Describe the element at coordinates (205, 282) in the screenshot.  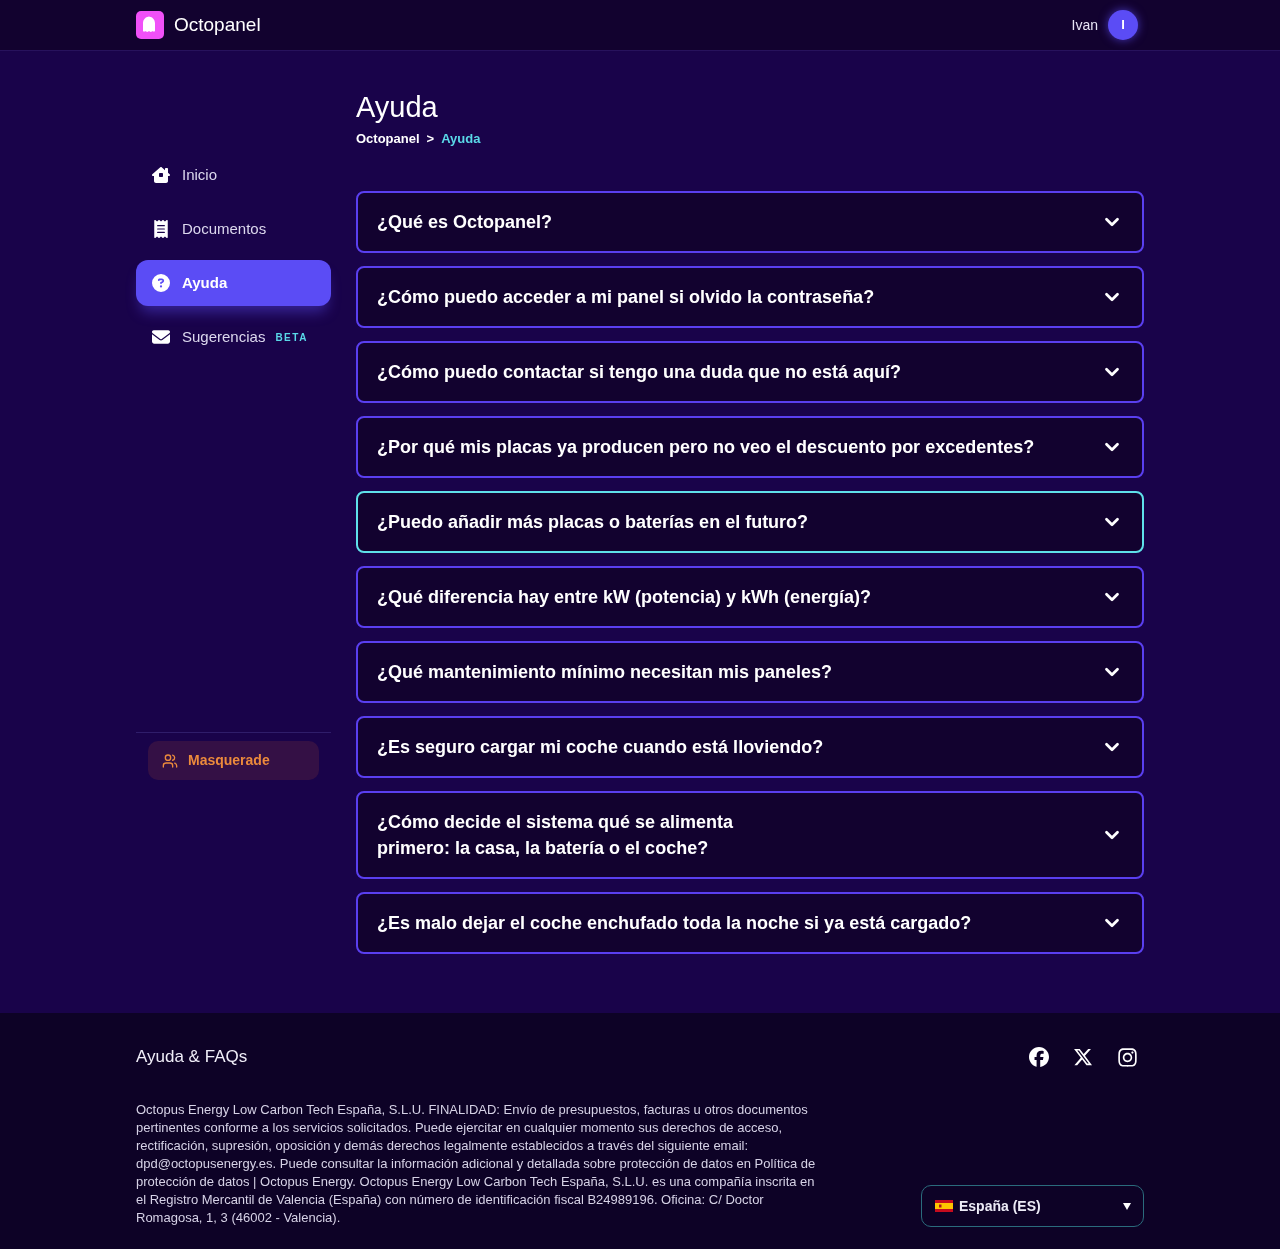
I see `sidebar-item-label: Ayuda` at that location.